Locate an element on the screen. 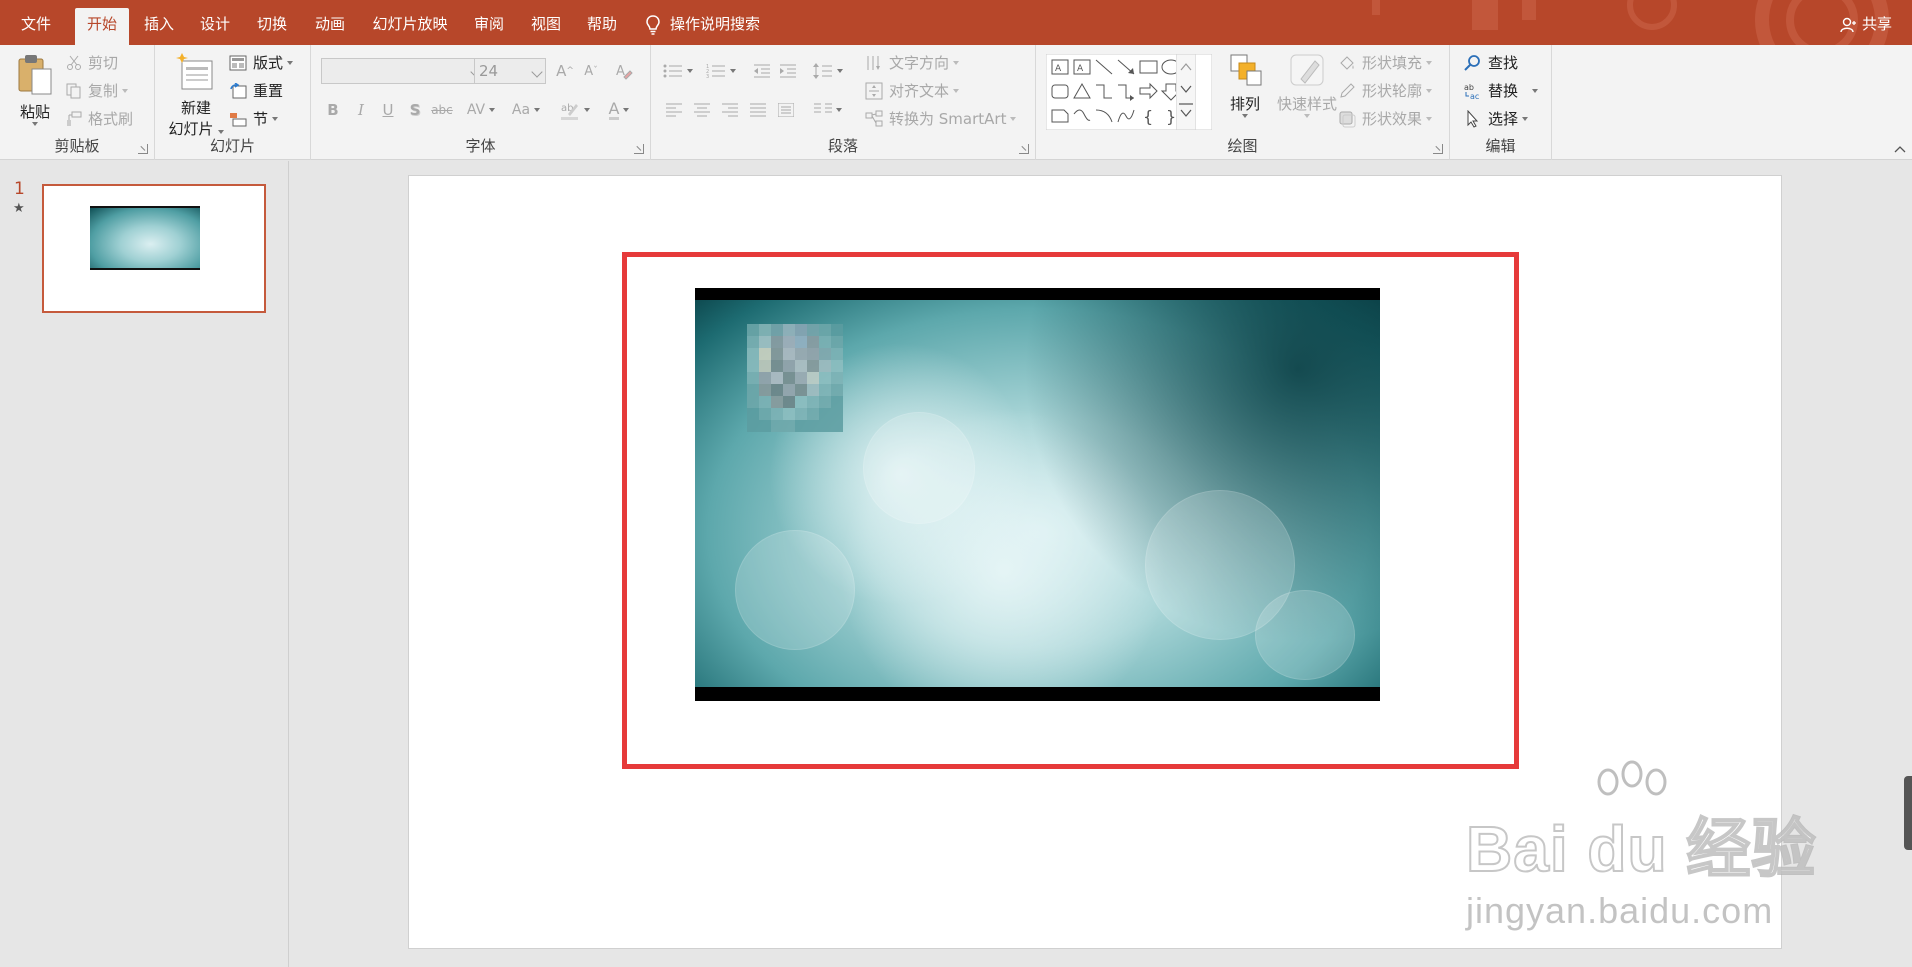 This screenshot has width=1912, height=967. shape-effects-icon is located at coordinates (1347, 119).